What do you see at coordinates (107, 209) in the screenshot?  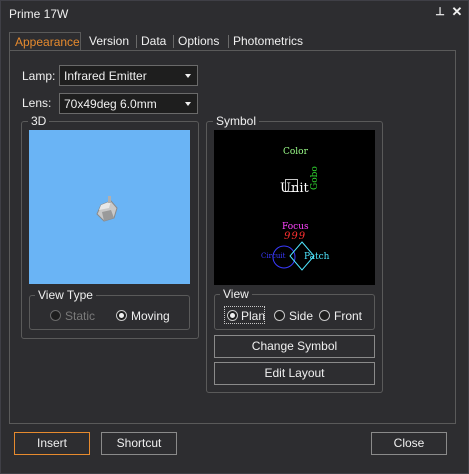 I see `fixture-3d-icon` at bounding box center [107, 209].